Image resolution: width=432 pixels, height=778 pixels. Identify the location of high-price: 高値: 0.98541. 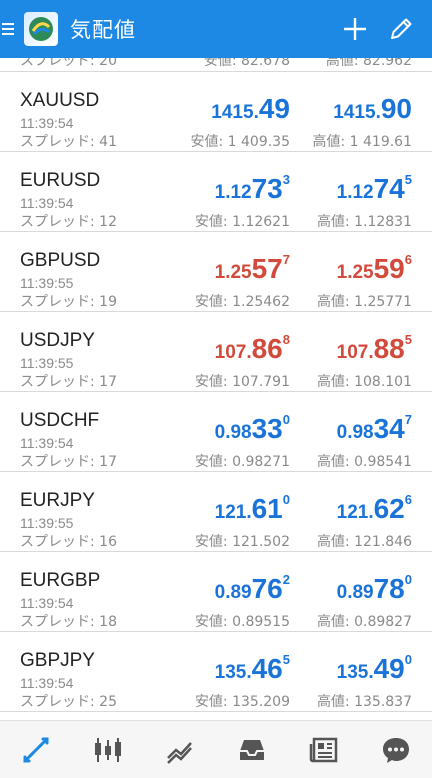
(364, 462).